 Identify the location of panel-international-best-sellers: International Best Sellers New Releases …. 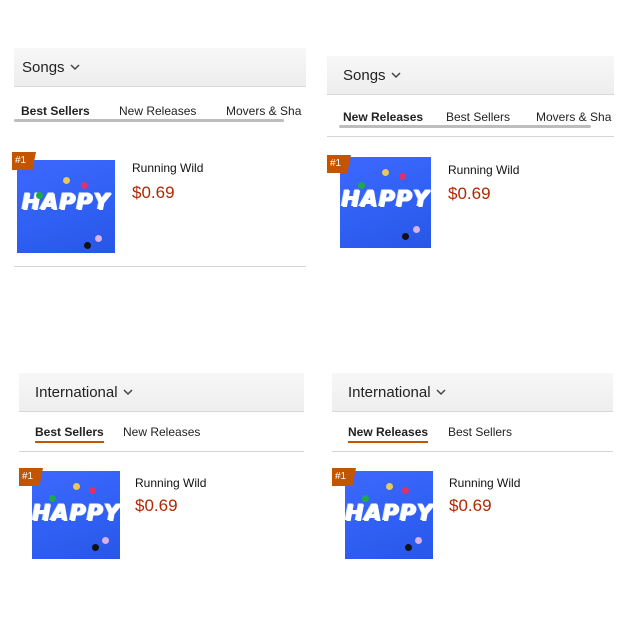
(161, 473).